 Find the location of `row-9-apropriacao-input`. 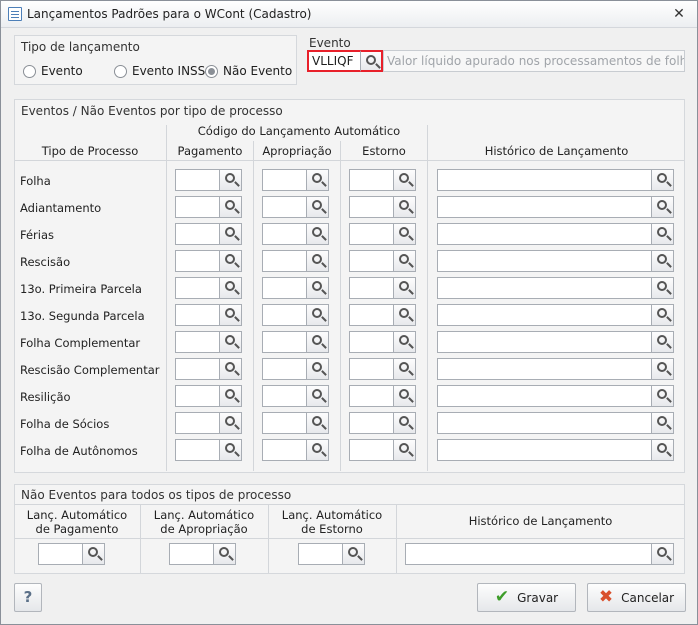

row-9-apropriacao-input is located at coordinates (284, 423).